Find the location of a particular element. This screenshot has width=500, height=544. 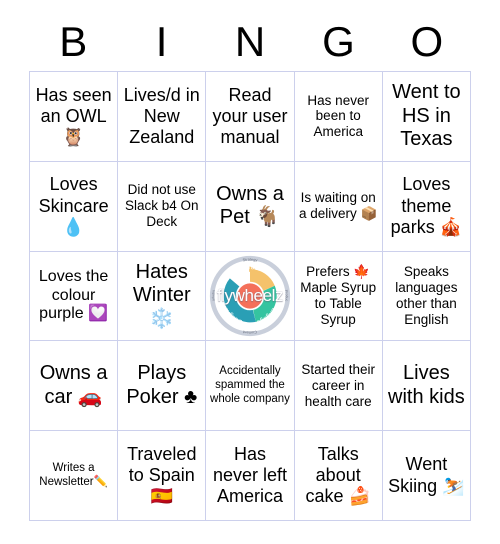

bingo-square-r5-c3: Has never left America is located at coordinates (250, 476).